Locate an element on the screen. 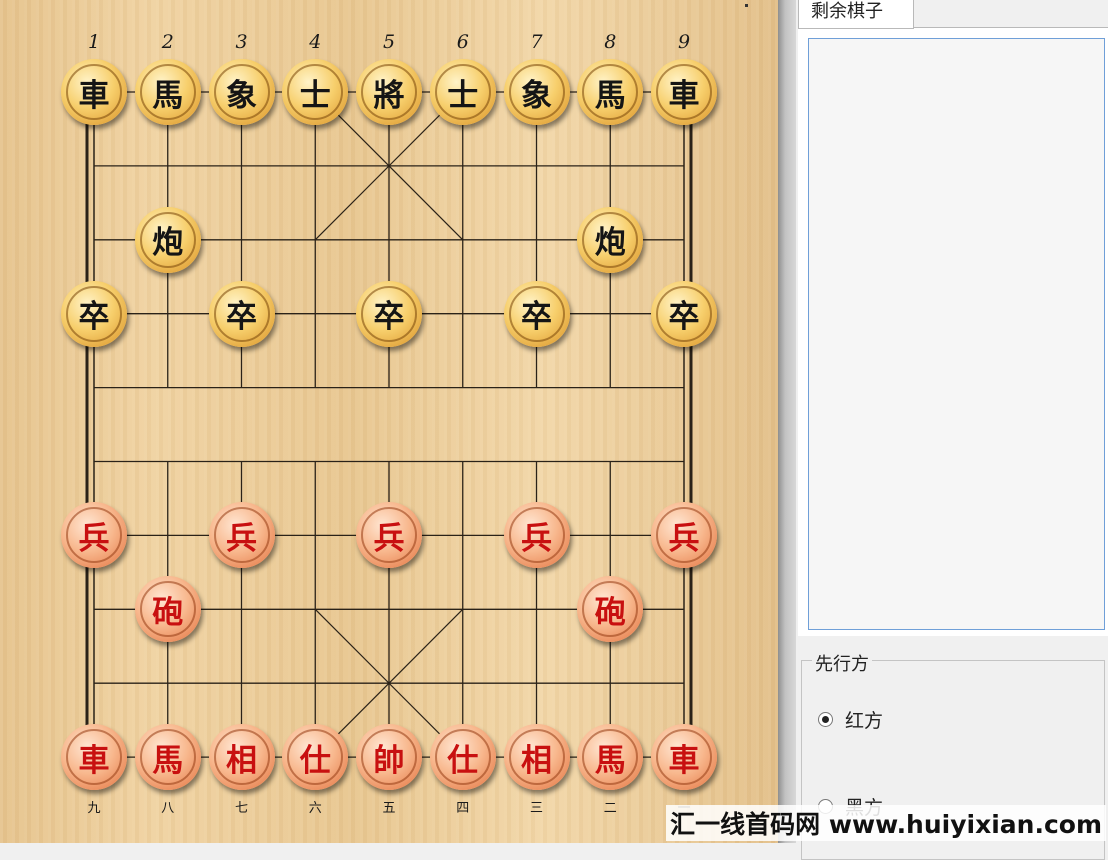  piece-label: 將 is located at coordinates (389, 92).